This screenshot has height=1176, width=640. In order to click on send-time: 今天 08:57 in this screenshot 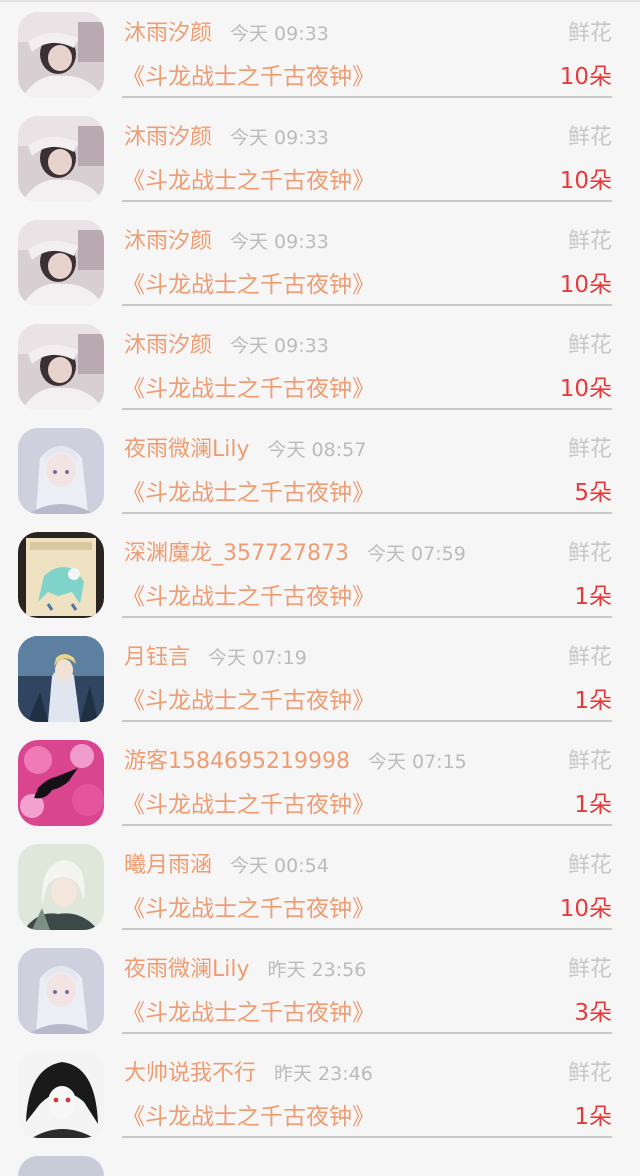, I will do `click(317, 450)`.